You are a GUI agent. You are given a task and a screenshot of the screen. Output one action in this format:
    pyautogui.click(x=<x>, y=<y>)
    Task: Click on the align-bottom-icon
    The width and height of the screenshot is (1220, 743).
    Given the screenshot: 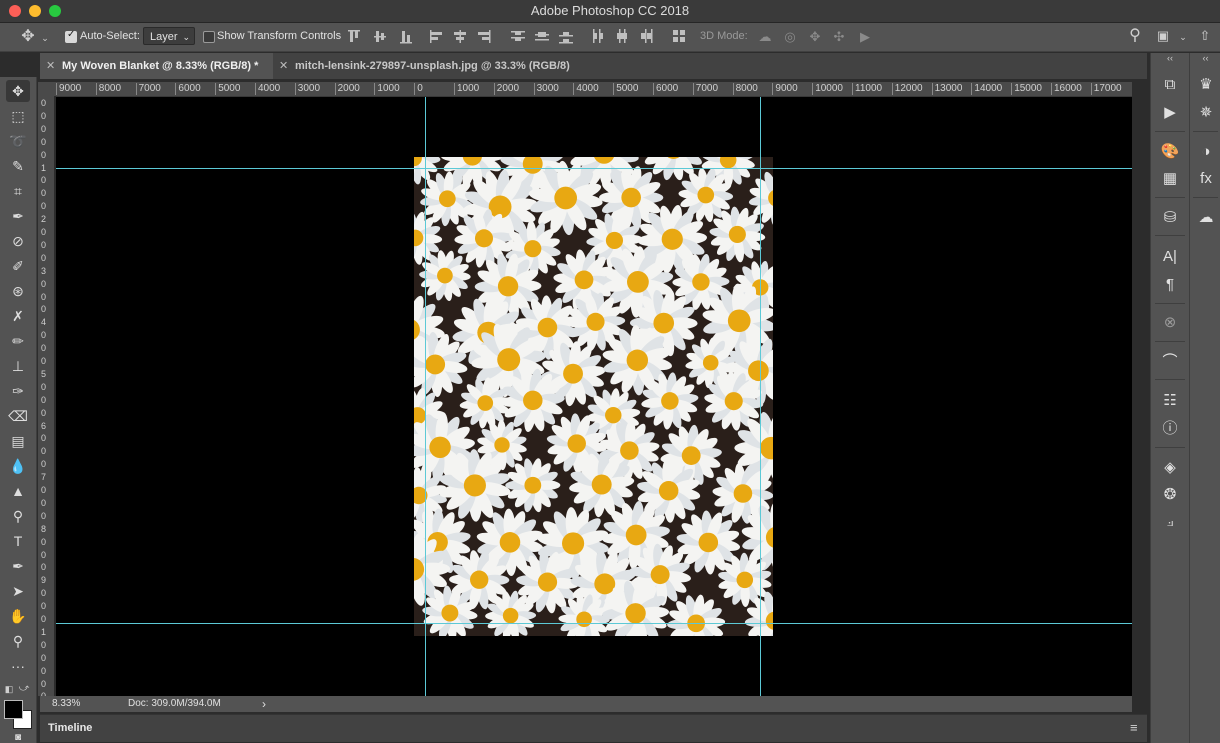 What is the action you would take?
    pyautogui.click(x=406, y=37)
    